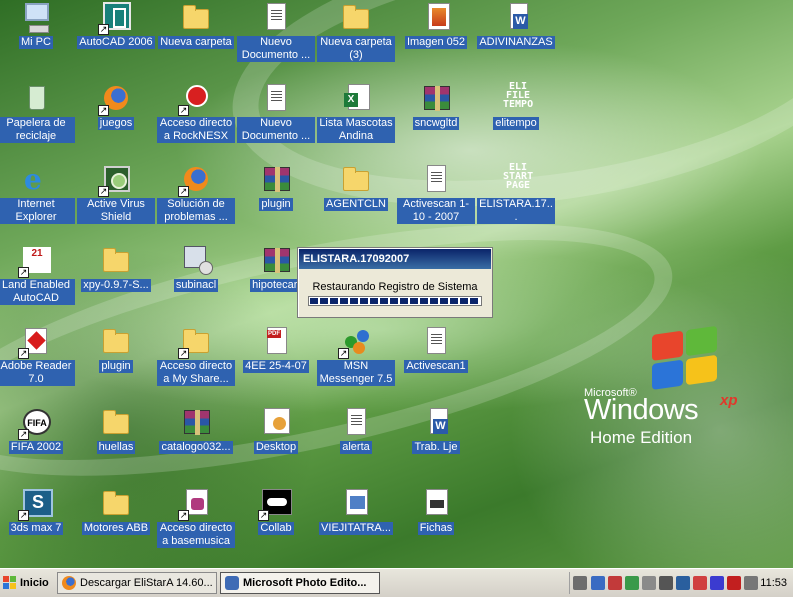 This screenshot has width=793, height=597. I want to click on desktop-icon-huellas: huellas, so click(116, 430).